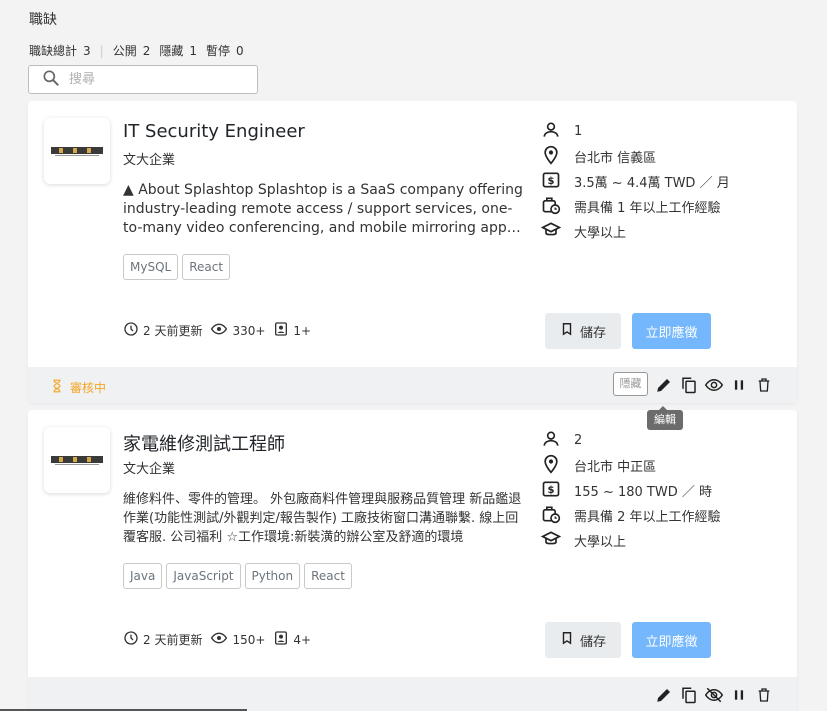 Image resolution: width=827 pixels, height=711 pixels. I want to click on status-badge: 審核中, so click(78, 387).